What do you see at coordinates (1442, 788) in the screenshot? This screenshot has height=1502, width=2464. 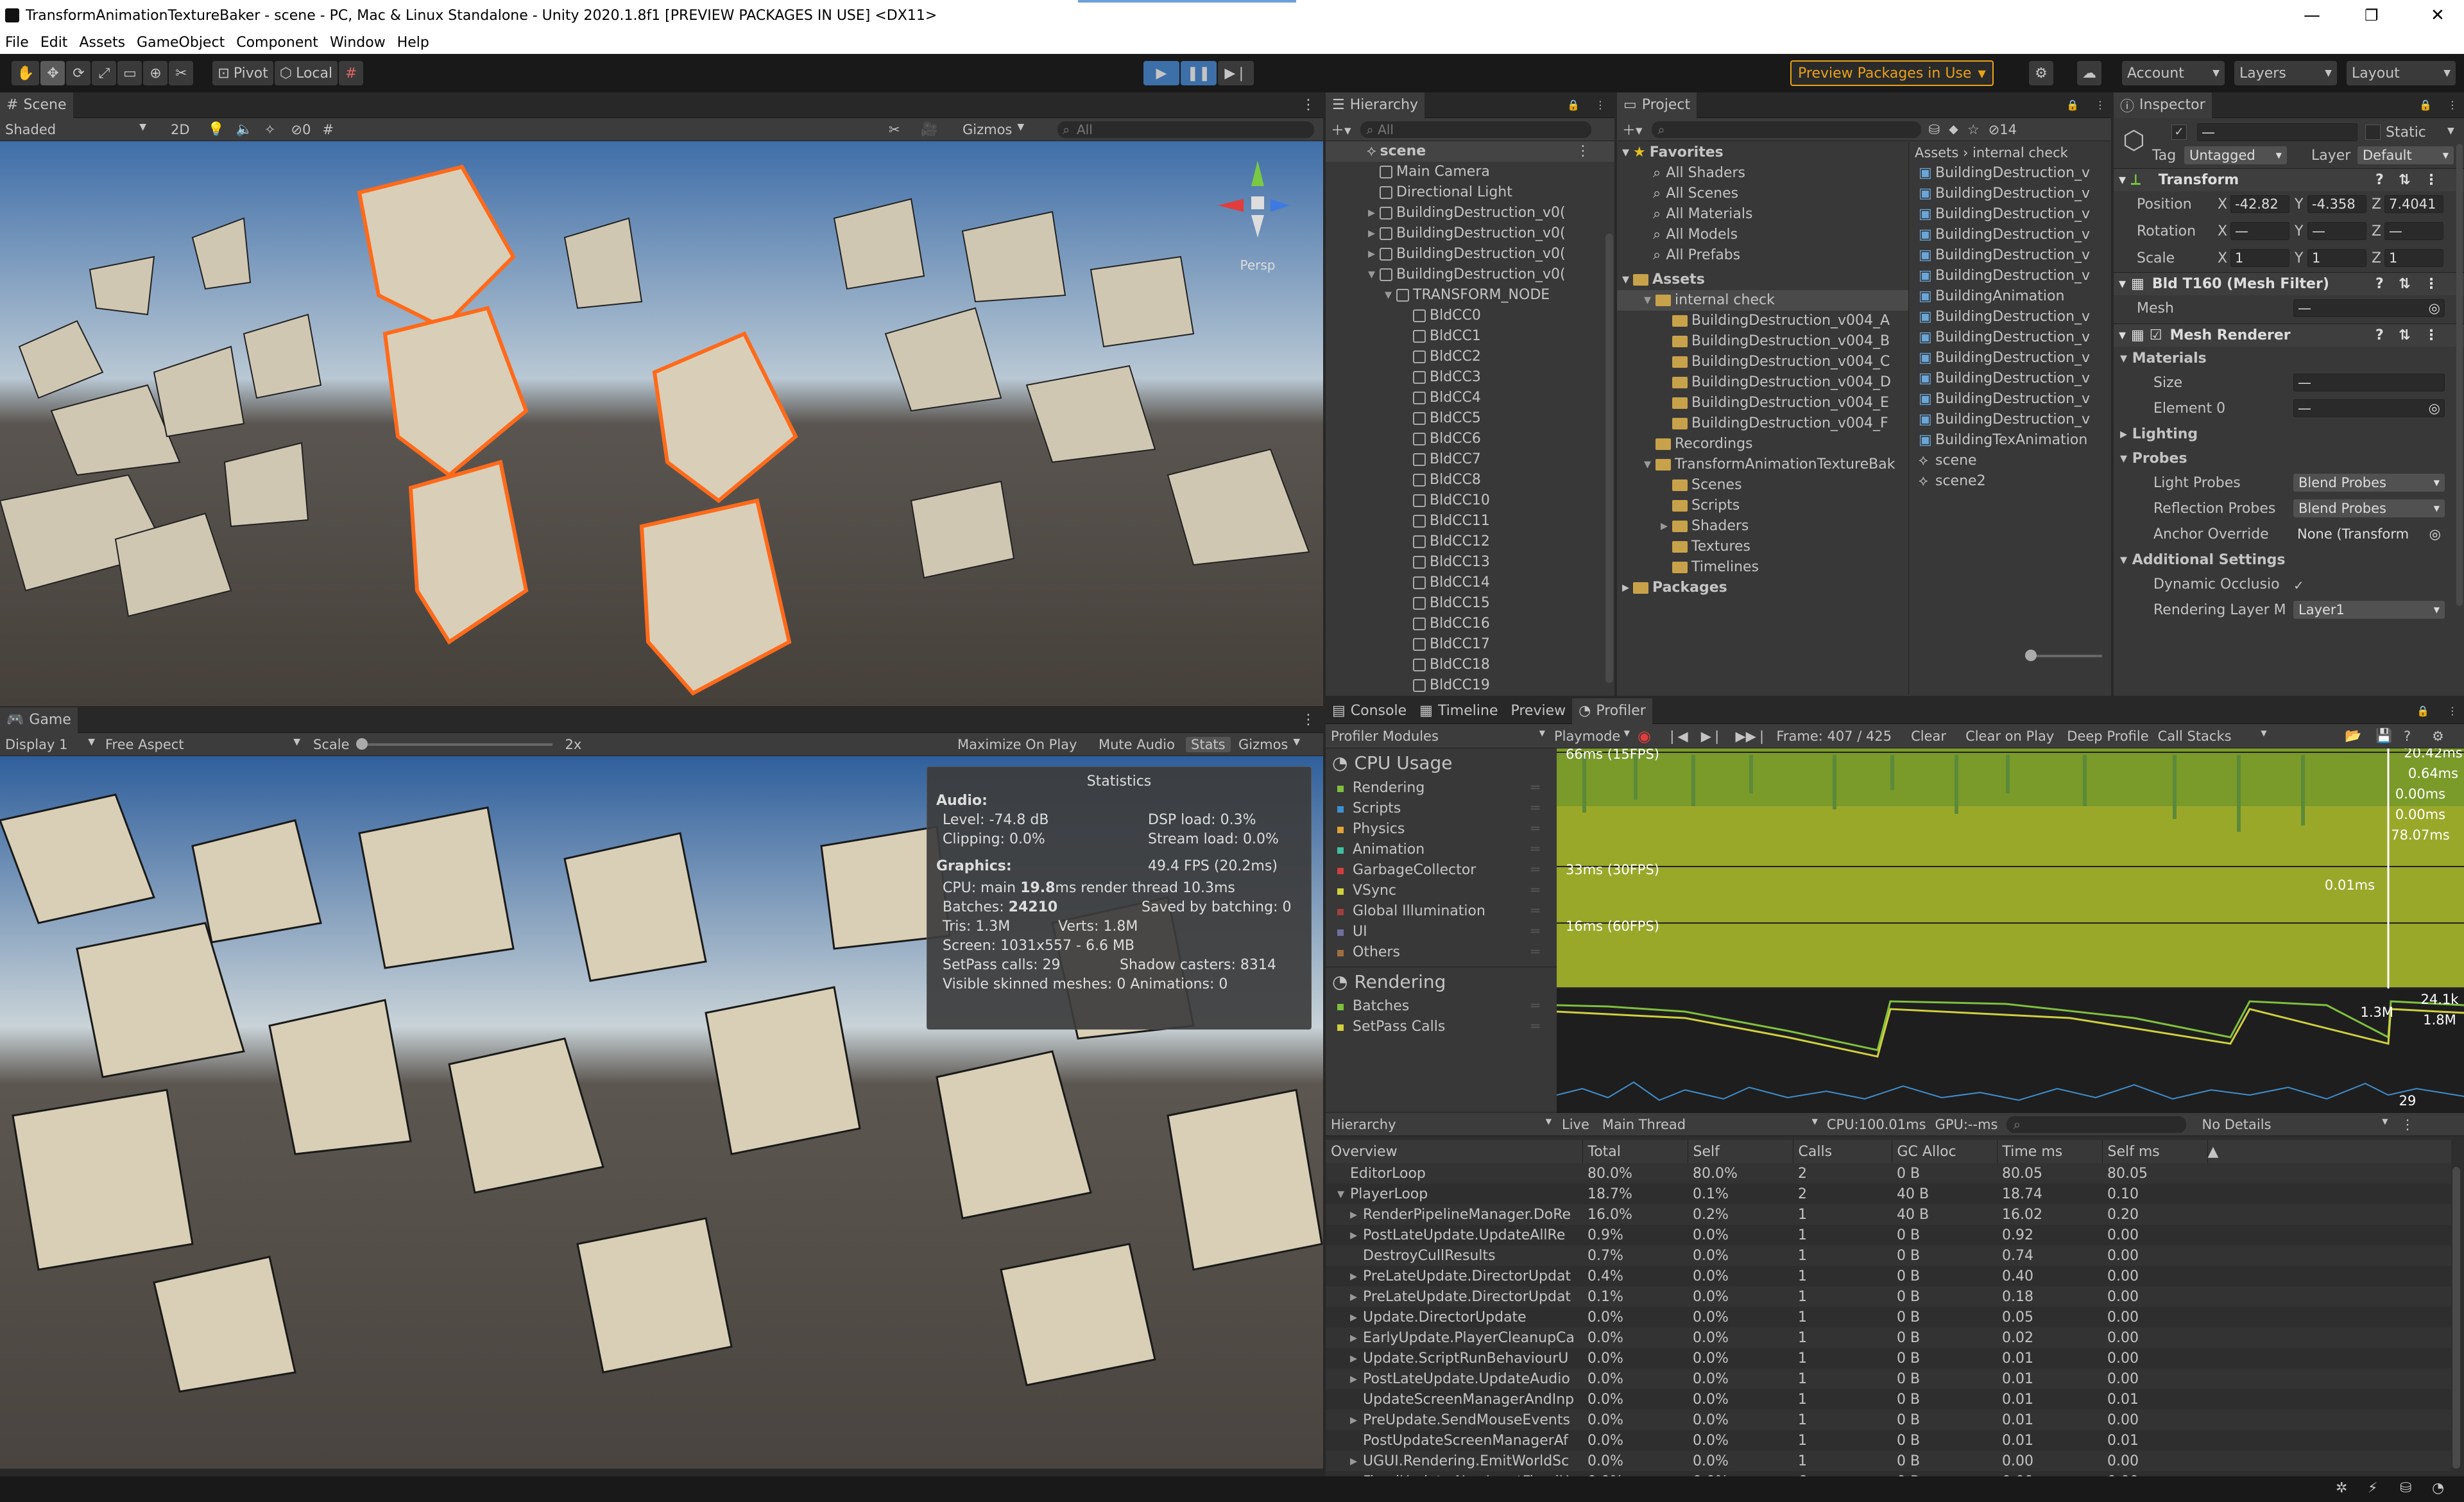 I see `legend-item: Rendering ═` at bounding box center [1442, 788].